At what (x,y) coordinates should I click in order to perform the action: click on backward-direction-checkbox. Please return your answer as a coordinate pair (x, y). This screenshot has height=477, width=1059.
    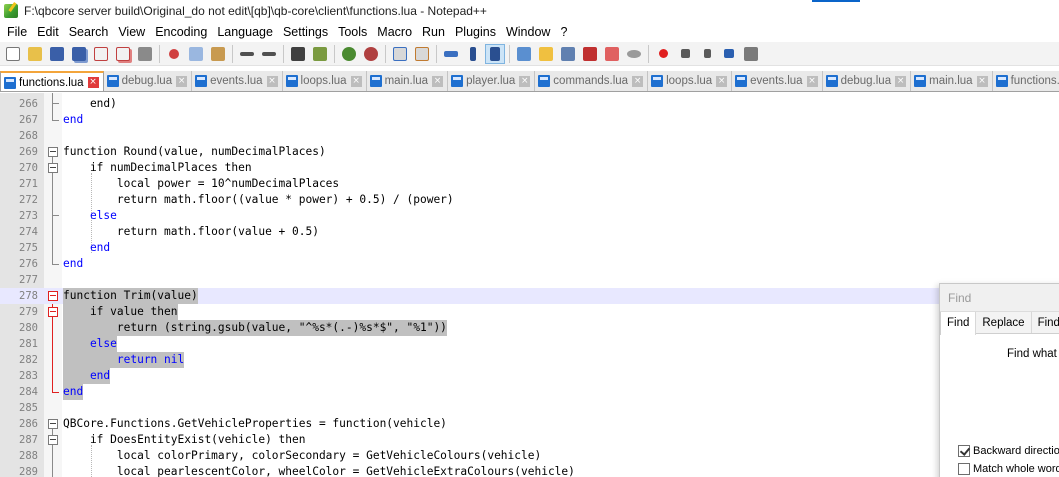
    Looking at the image, I should click on (964, 451).